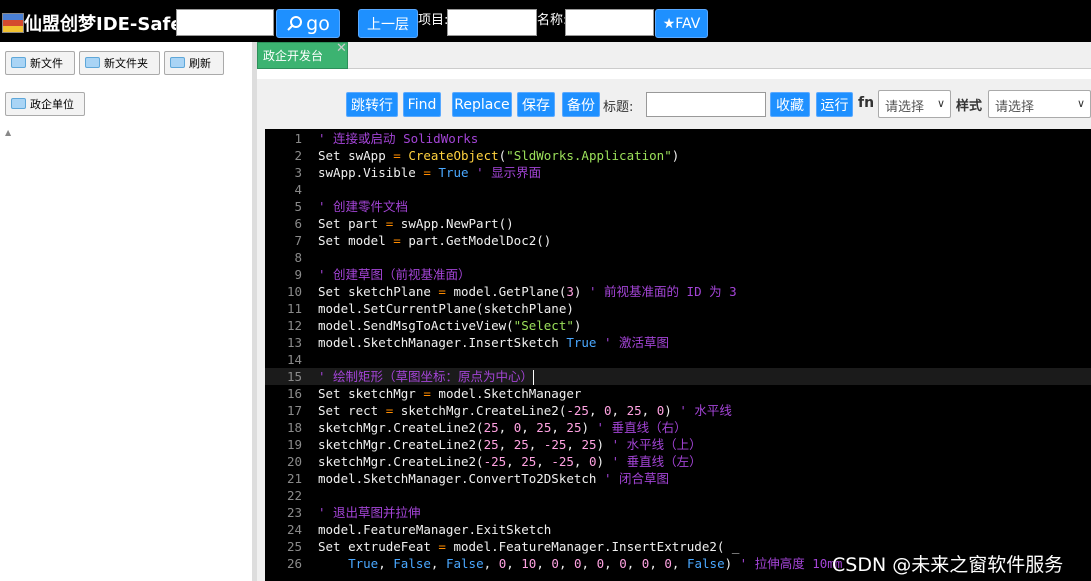 The width and height of the screenshot is (1091, 581). Describe the element at coordinates (416, 325) in the screenshot. I see `code-token: model.SendMsgToActiveView(` at that location.